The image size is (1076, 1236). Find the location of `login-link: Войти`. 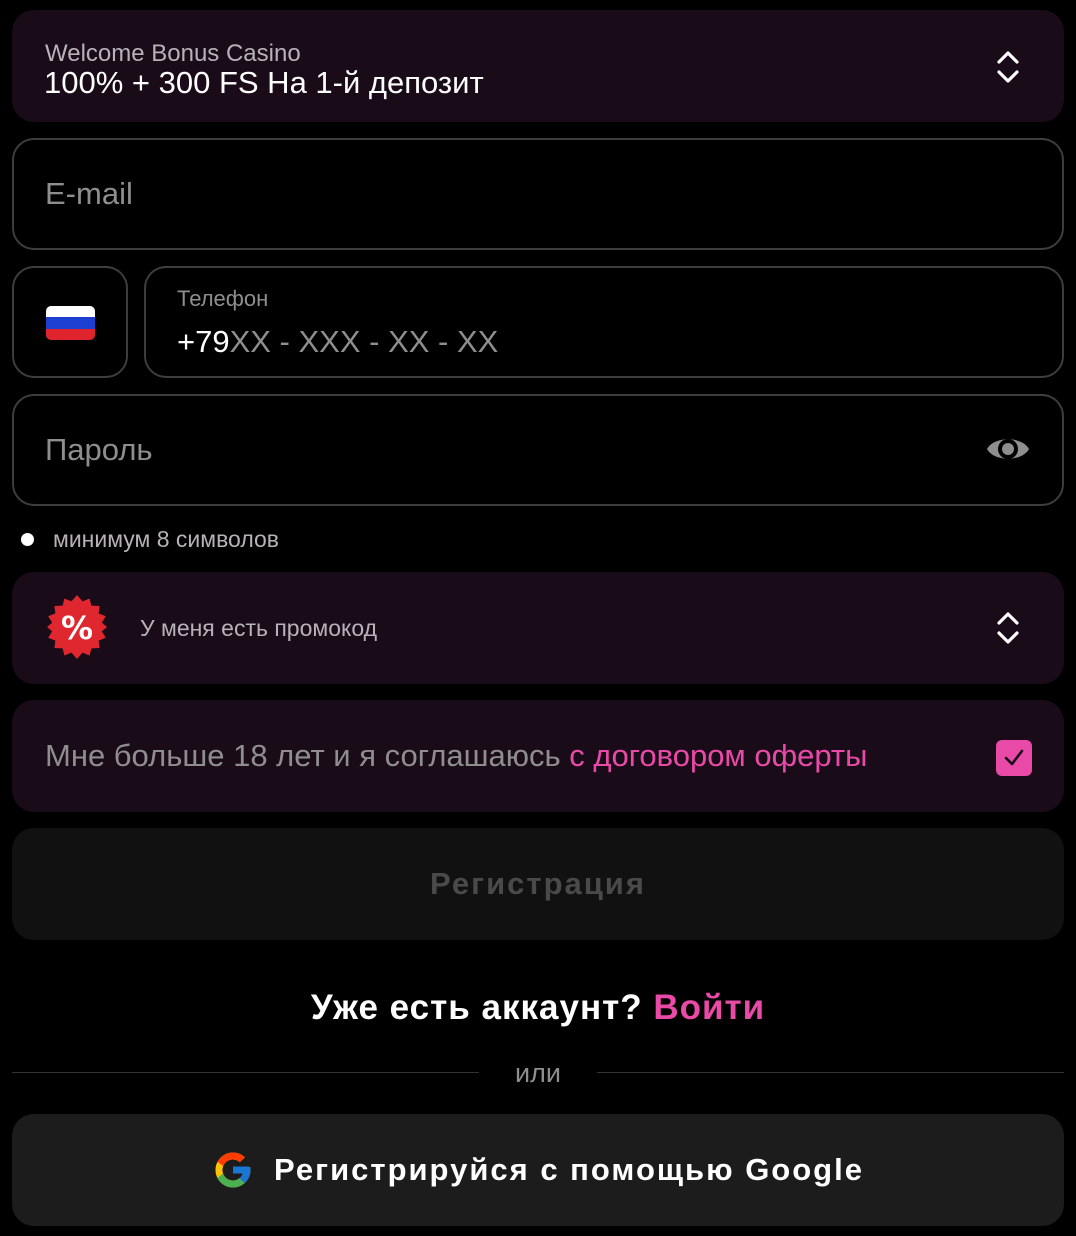

login-link: Войти is located at coordinates (709, 1007).